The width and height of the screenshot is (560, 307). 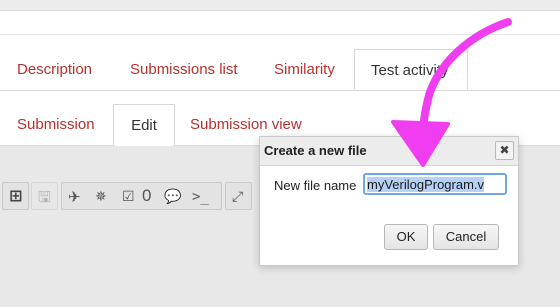 I want to click on rocket-icon: ✈, so click(x=74, y=197).